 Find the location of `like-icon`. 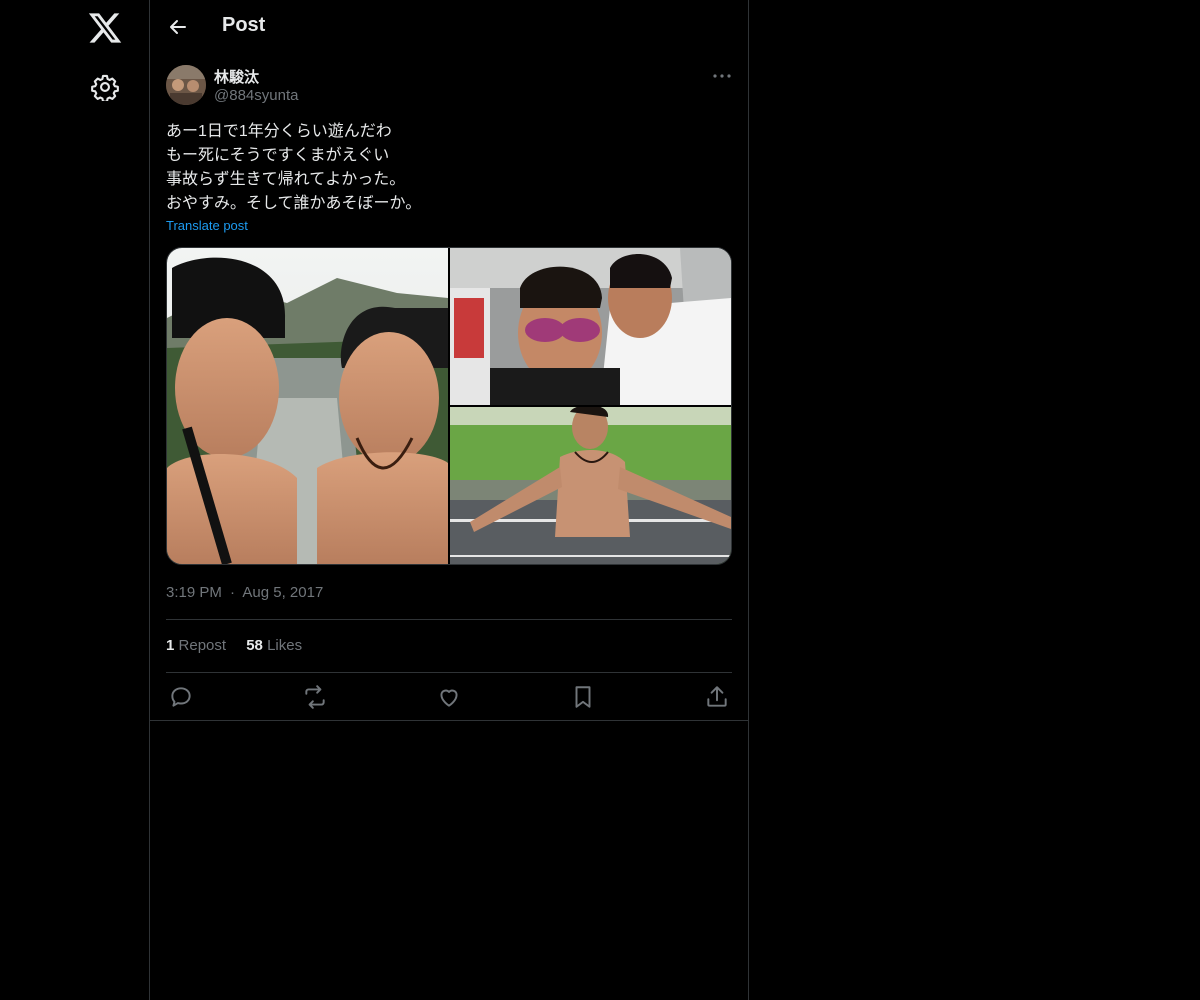

like-icon is located at coordinates (449, 697).